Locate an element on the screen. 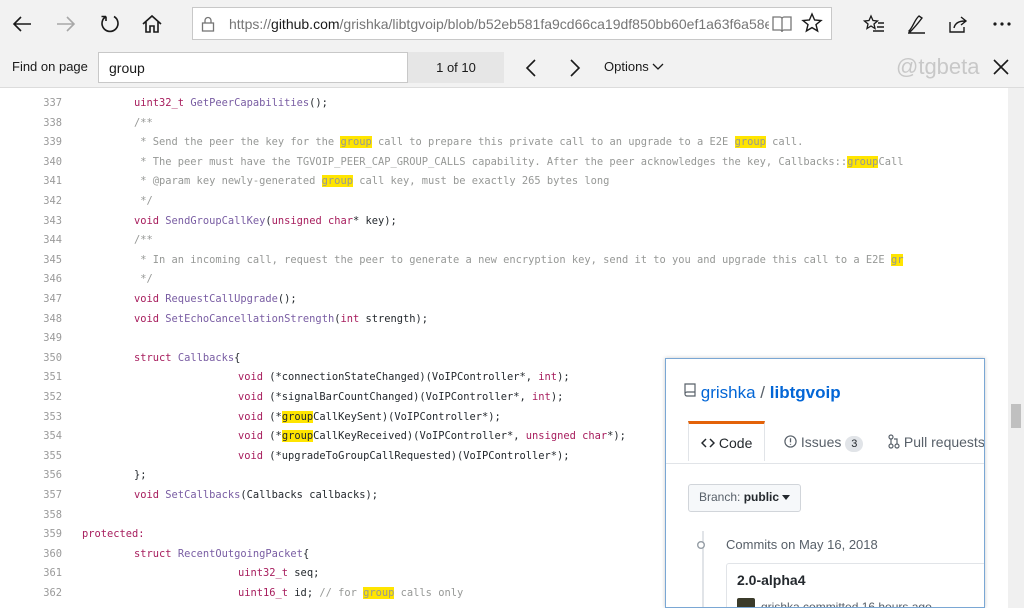 This screenshot has width=1024, height=608. home-button is located at coordinates (152, 24).